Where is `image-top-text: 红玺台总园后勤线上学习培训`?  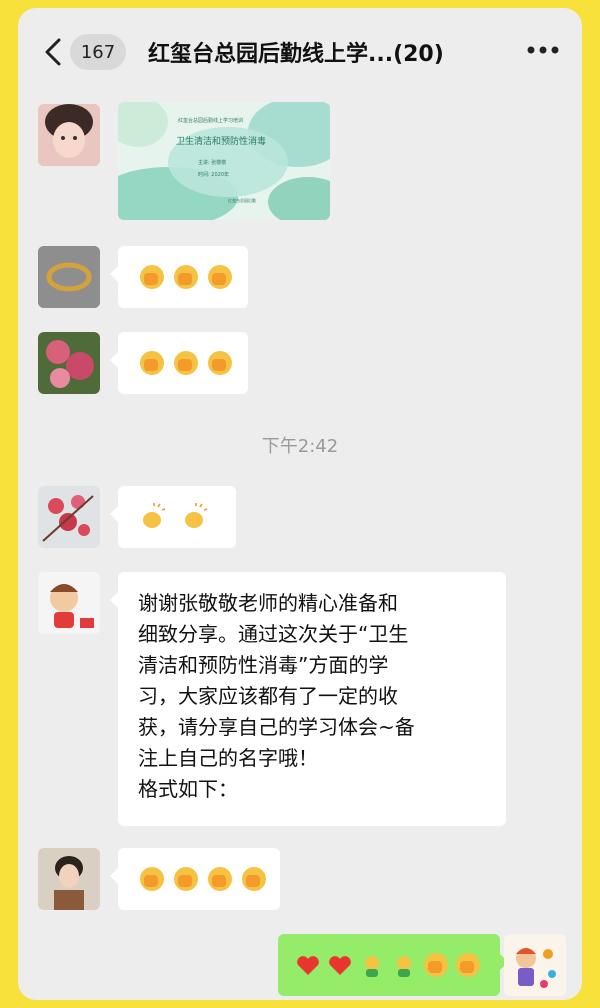
image-top-text: 红玺台总园后勤线上学习培训 is located at coordinates (210, 120).